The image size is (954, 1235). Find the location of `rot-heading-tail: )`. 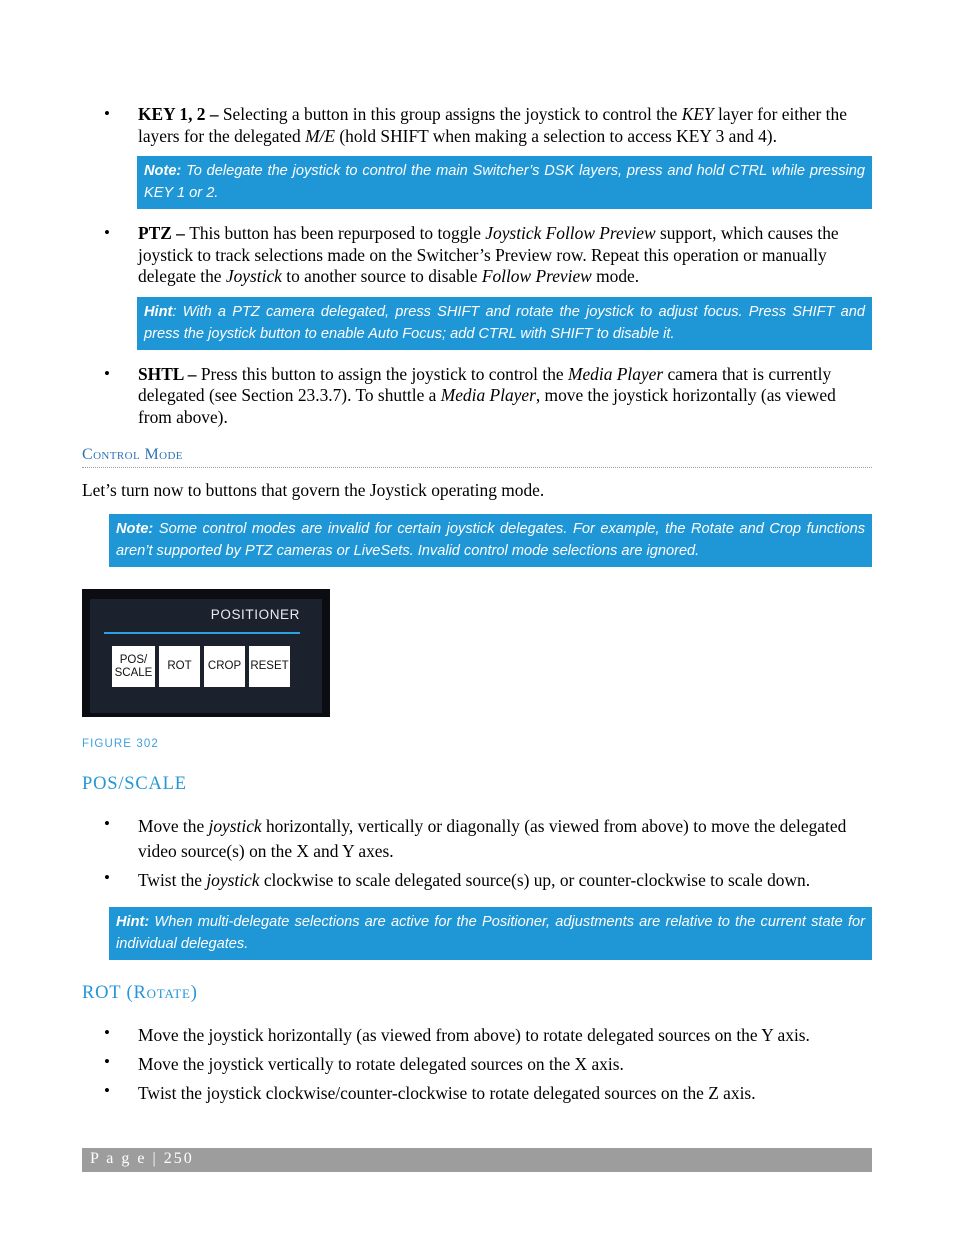

rot-heading-tail: ) is located at coordinates (194, 993).